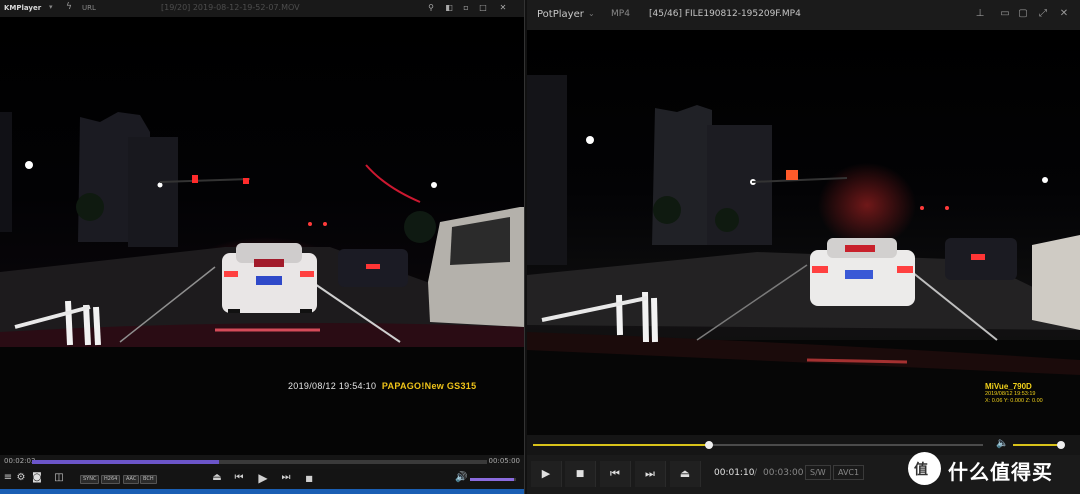 The width and height of the screenshot is (1080, 494). What do you see at coordinates (1023, 13) in the screenshot?
I see `restore-icon: ▢` at bounding box center [1023, 13].